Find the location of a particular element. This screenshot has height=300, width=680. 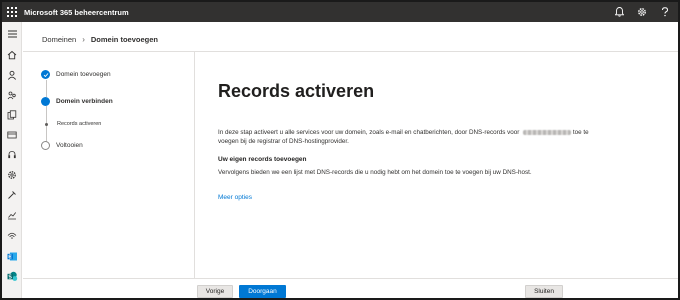

step-add-domain: Domein toevoegen is located at coordinates (76, 74).